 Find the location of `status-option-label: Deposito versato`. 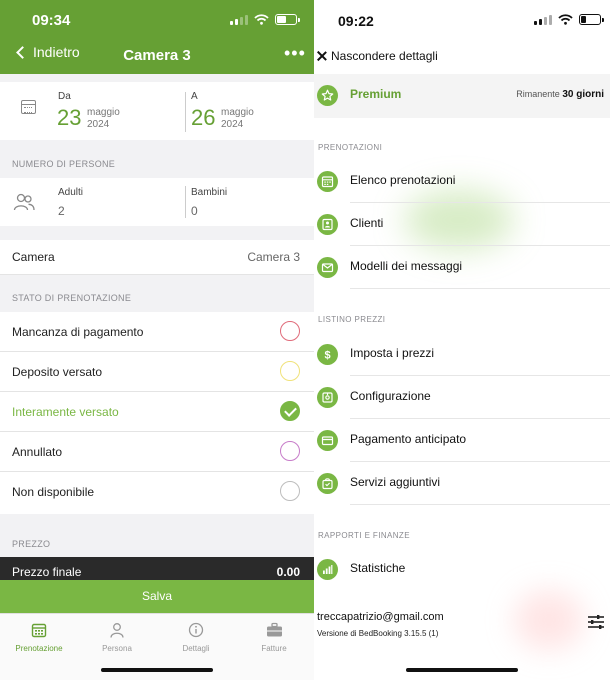

status-option-label: Deposito versato is located at coordinates (57, 372).